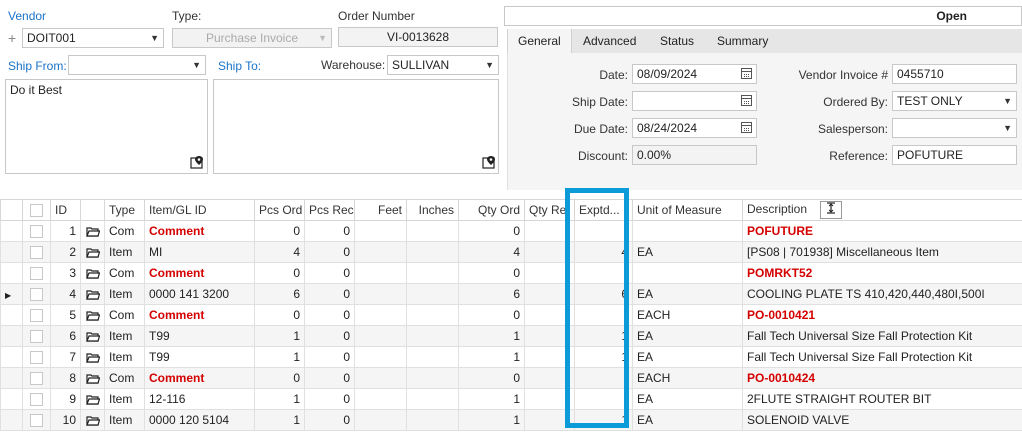 This screenshot has width=1022, height=433. Describe the element at coordinates (380, 210) in the screenshot. I see `col-feet: Feet` at that location.